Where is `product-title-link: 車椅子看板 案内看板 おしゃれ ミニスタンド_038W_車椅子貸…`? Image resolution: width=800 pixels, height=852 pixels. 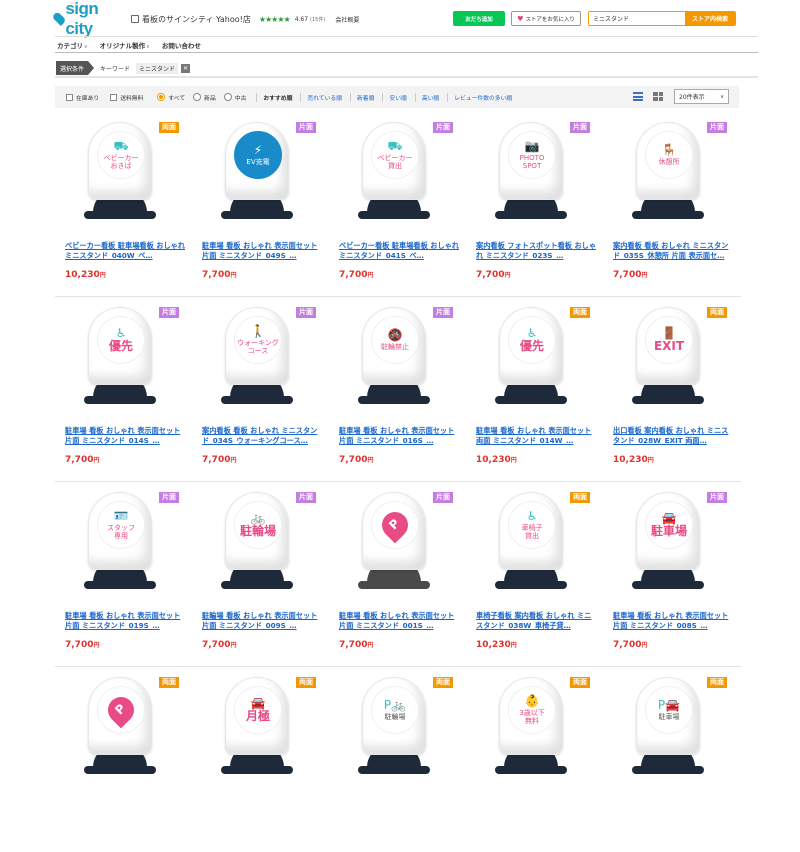 product-title-link: 車椅子看板 案内看板 おしゃれ ミニスタンド_038W_車椅子貸… is located at coordinates (537, 621).